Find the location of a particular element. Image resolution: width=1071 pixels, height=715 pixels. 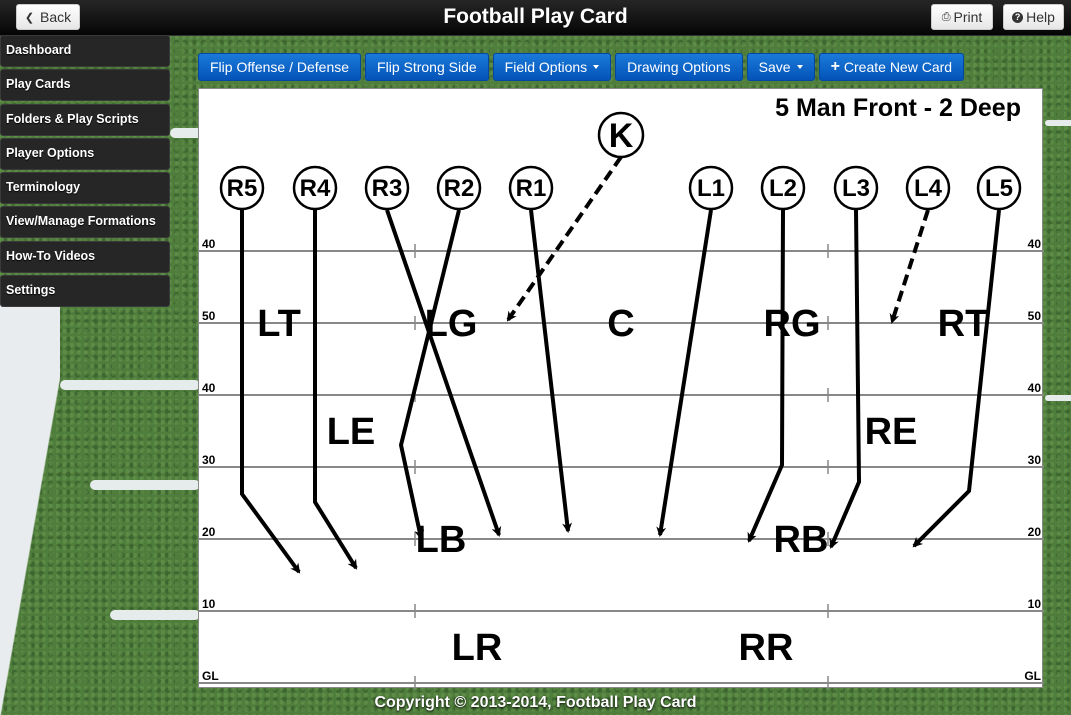

yard-label-right: 10 is located at coordinates (1035, 604).